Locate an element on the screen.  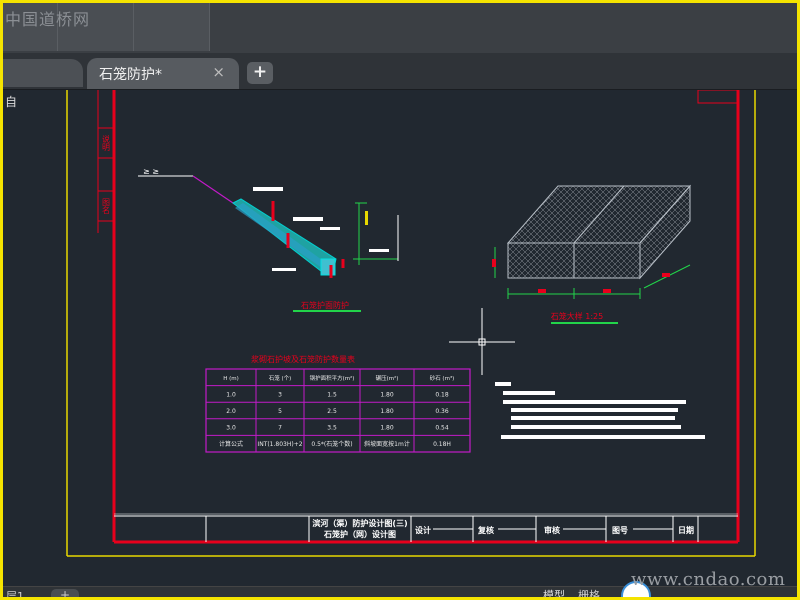
table-header-cell: 碾压(m²) is located at coordinates (387, 378).